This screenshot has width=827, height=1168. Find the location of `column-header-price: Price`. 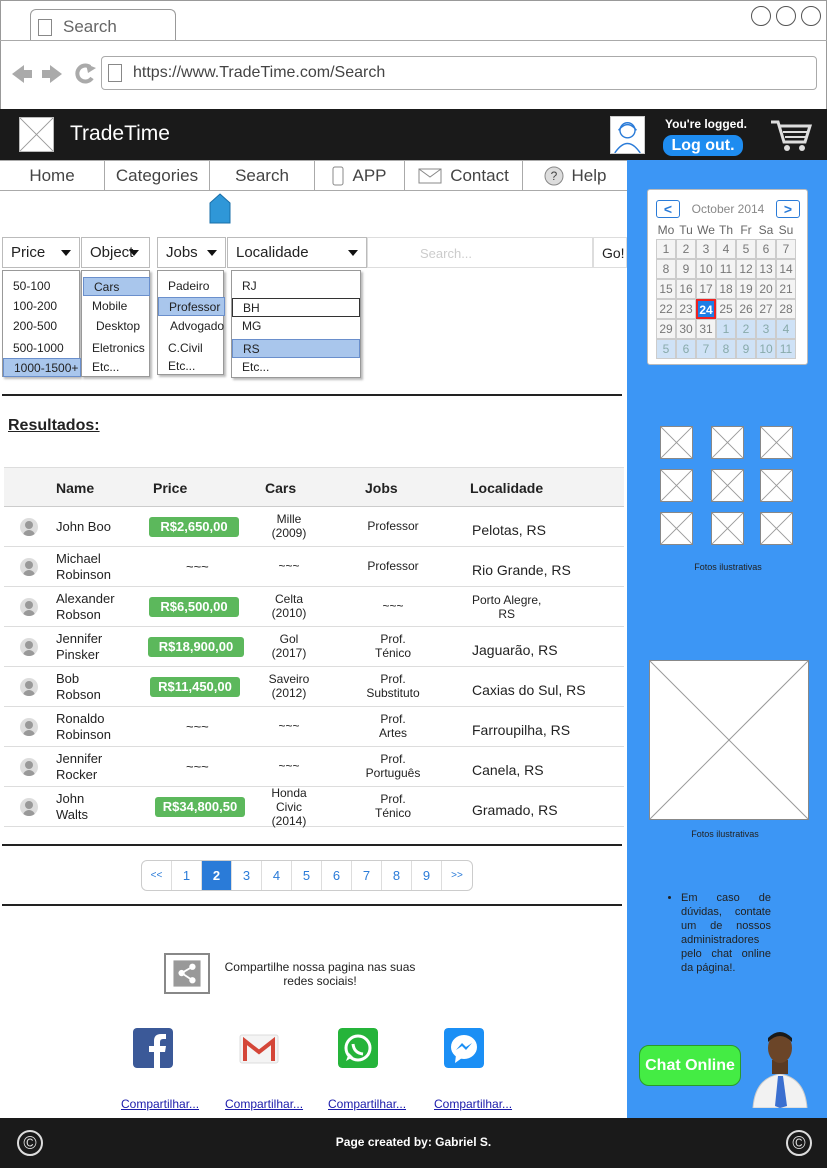

column-header-price: Price is located at coordinates (170, 488).